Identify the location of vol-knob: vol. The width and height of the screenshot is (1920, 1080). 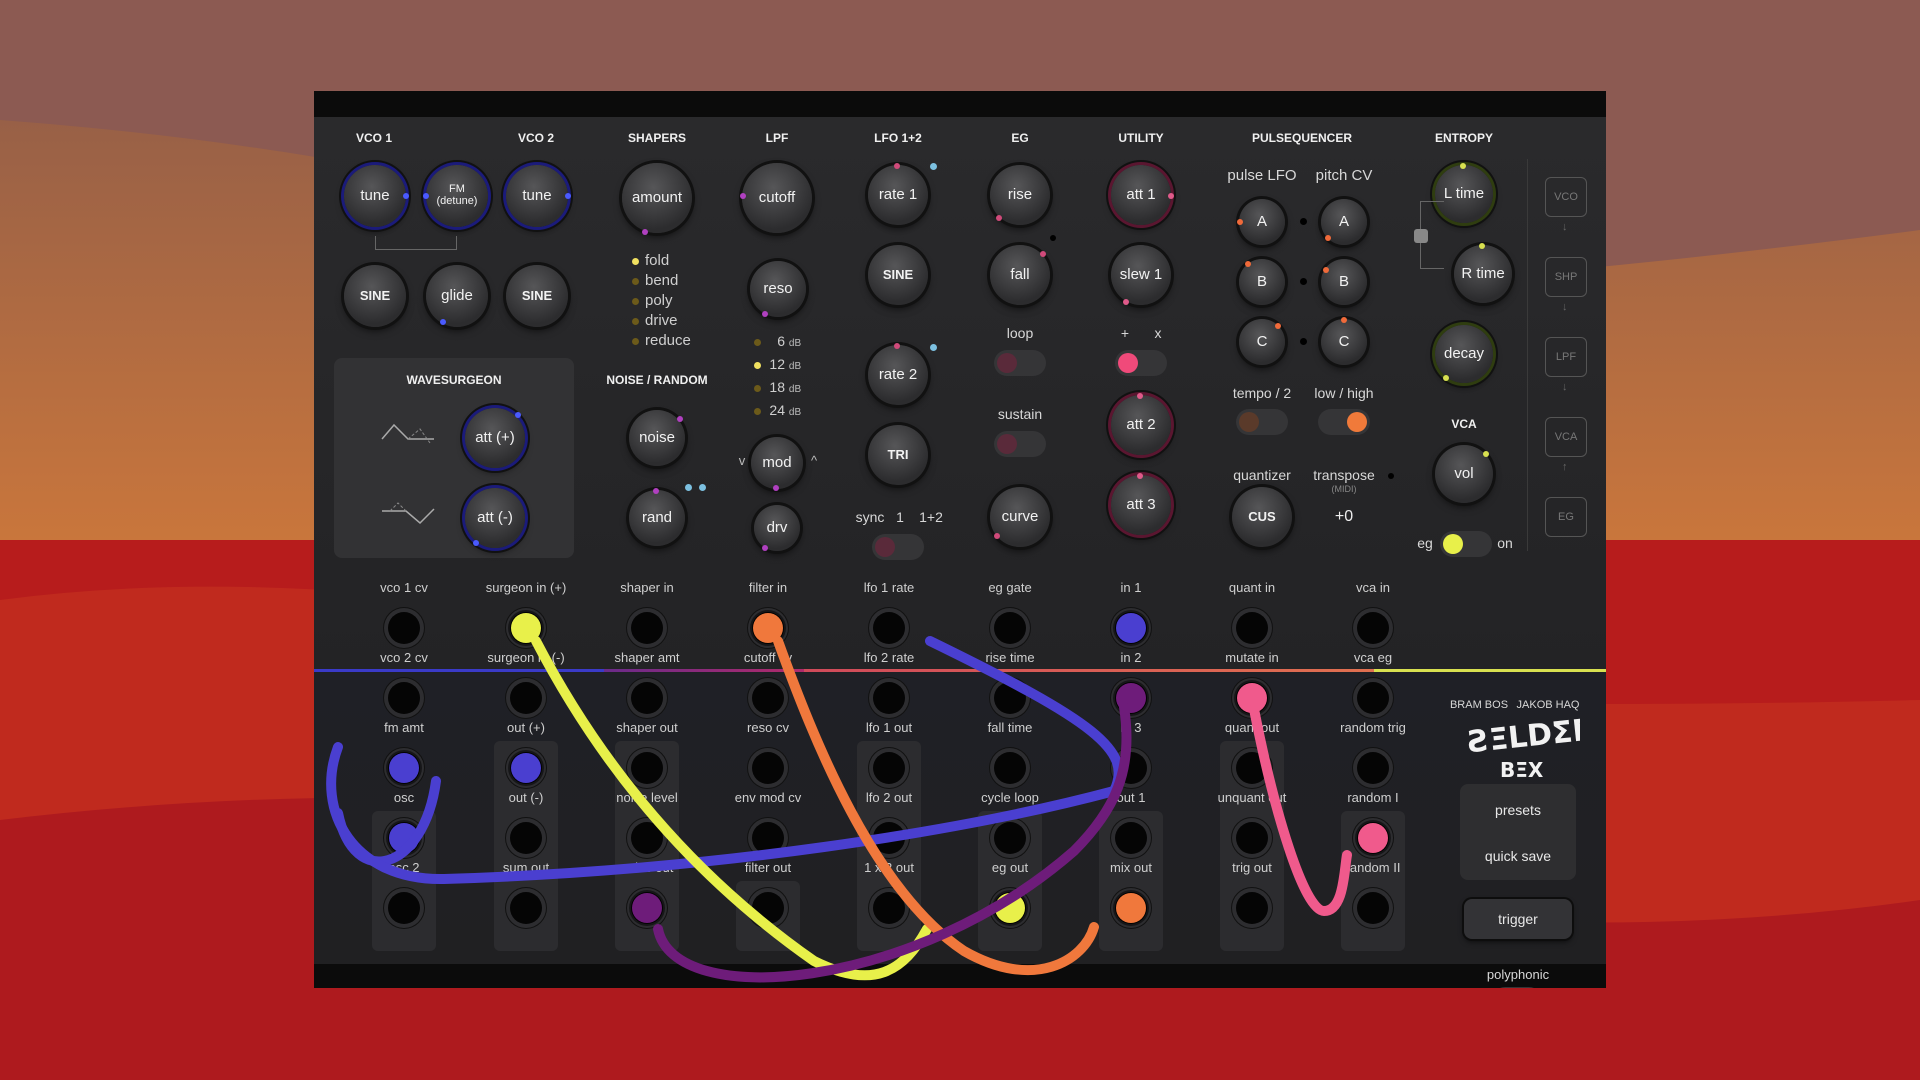
(1464, 474).